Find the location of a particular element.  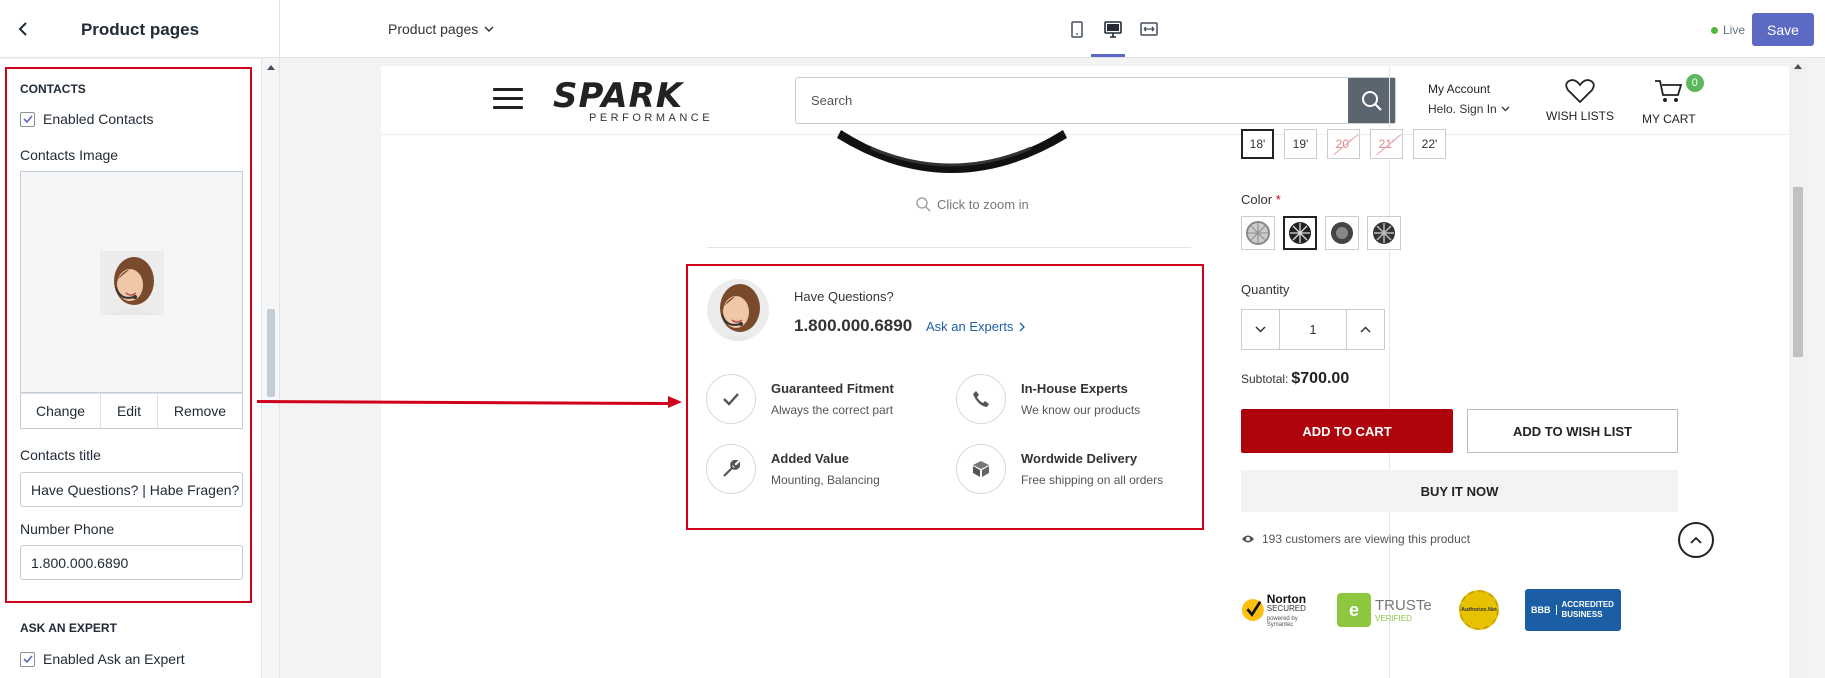

truste-badge: e TRUSTe VERIFIED is located at coordinates (1390, 610).